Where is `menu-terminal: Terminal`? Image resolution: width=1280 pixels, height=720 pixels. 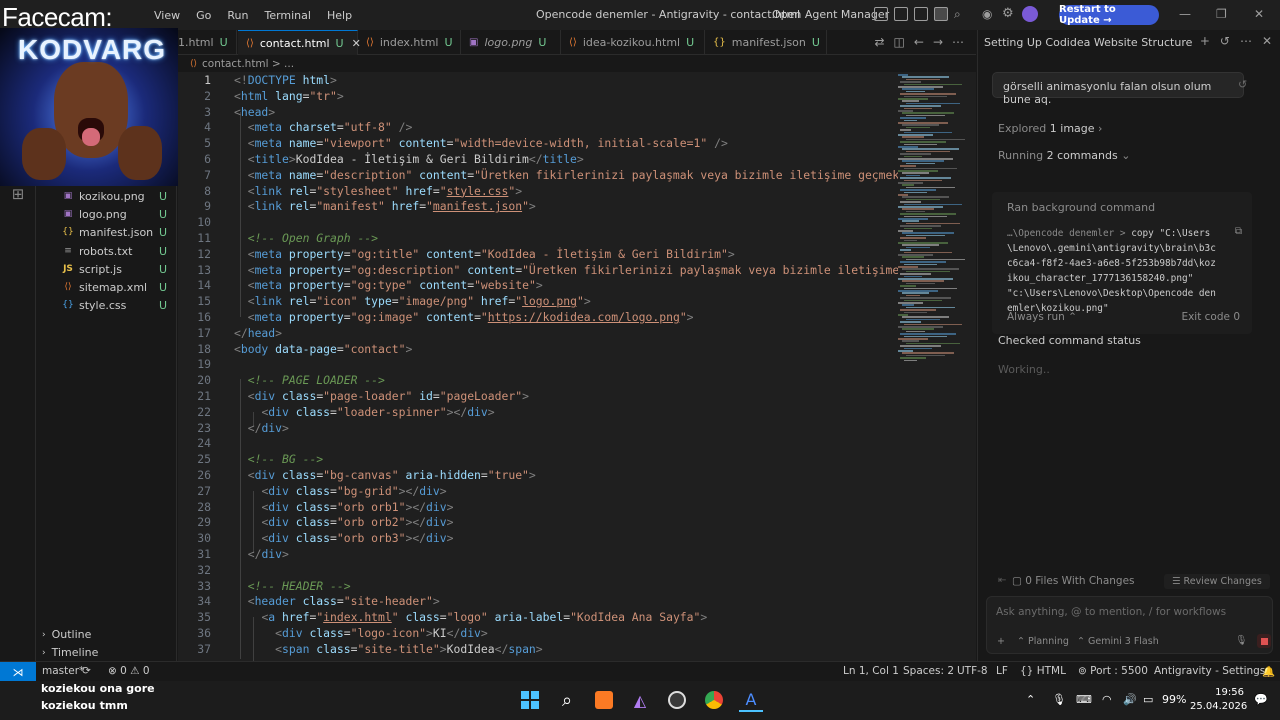 menu-terminal: Terminal is located at coordinates (287, 15).